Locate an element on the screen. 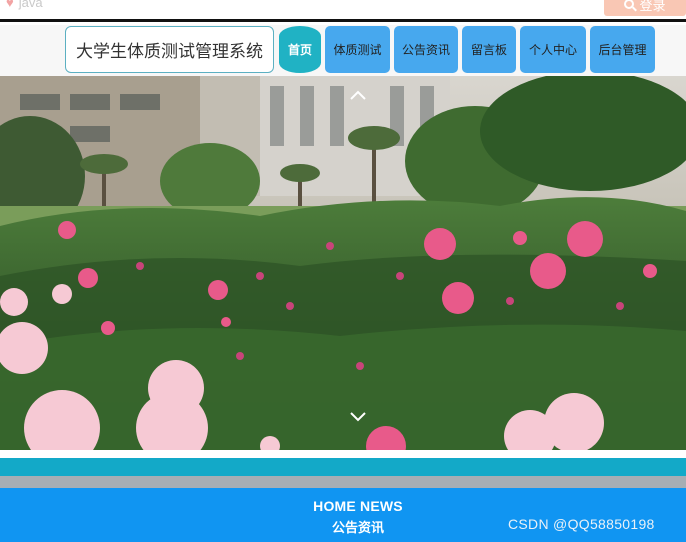  login-label: 登录 is located at coordinates (652, 6).